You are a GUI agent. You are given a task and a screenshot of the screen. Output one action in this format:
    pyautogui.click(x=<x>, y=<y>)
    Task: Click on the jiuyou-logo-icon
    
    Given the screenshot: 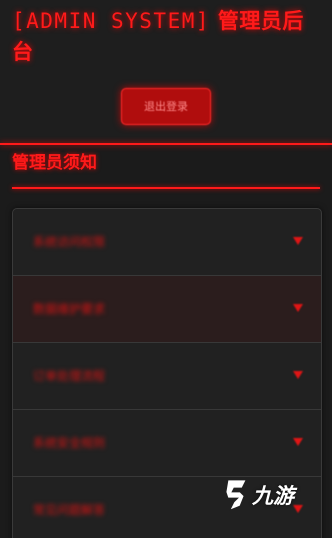 What is the action you would take?
    pyautogui.click(x=236, y=495)
    